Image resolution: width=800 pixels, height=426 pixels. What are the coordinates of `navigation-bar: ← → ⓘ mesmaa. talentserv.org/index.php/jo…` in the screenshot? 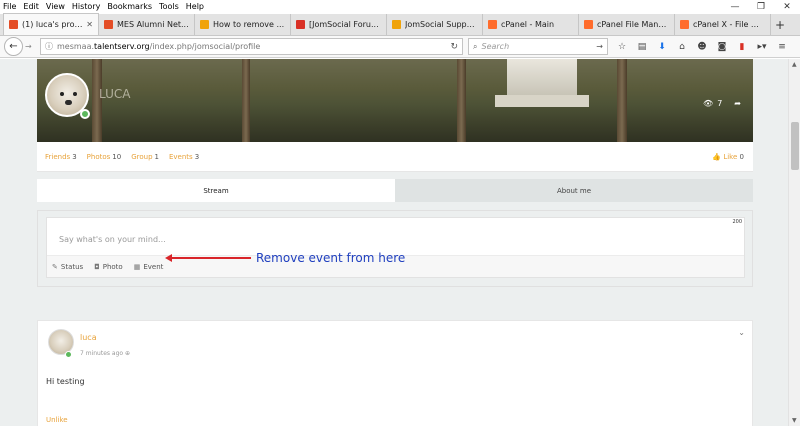 It's located at (400, 47).